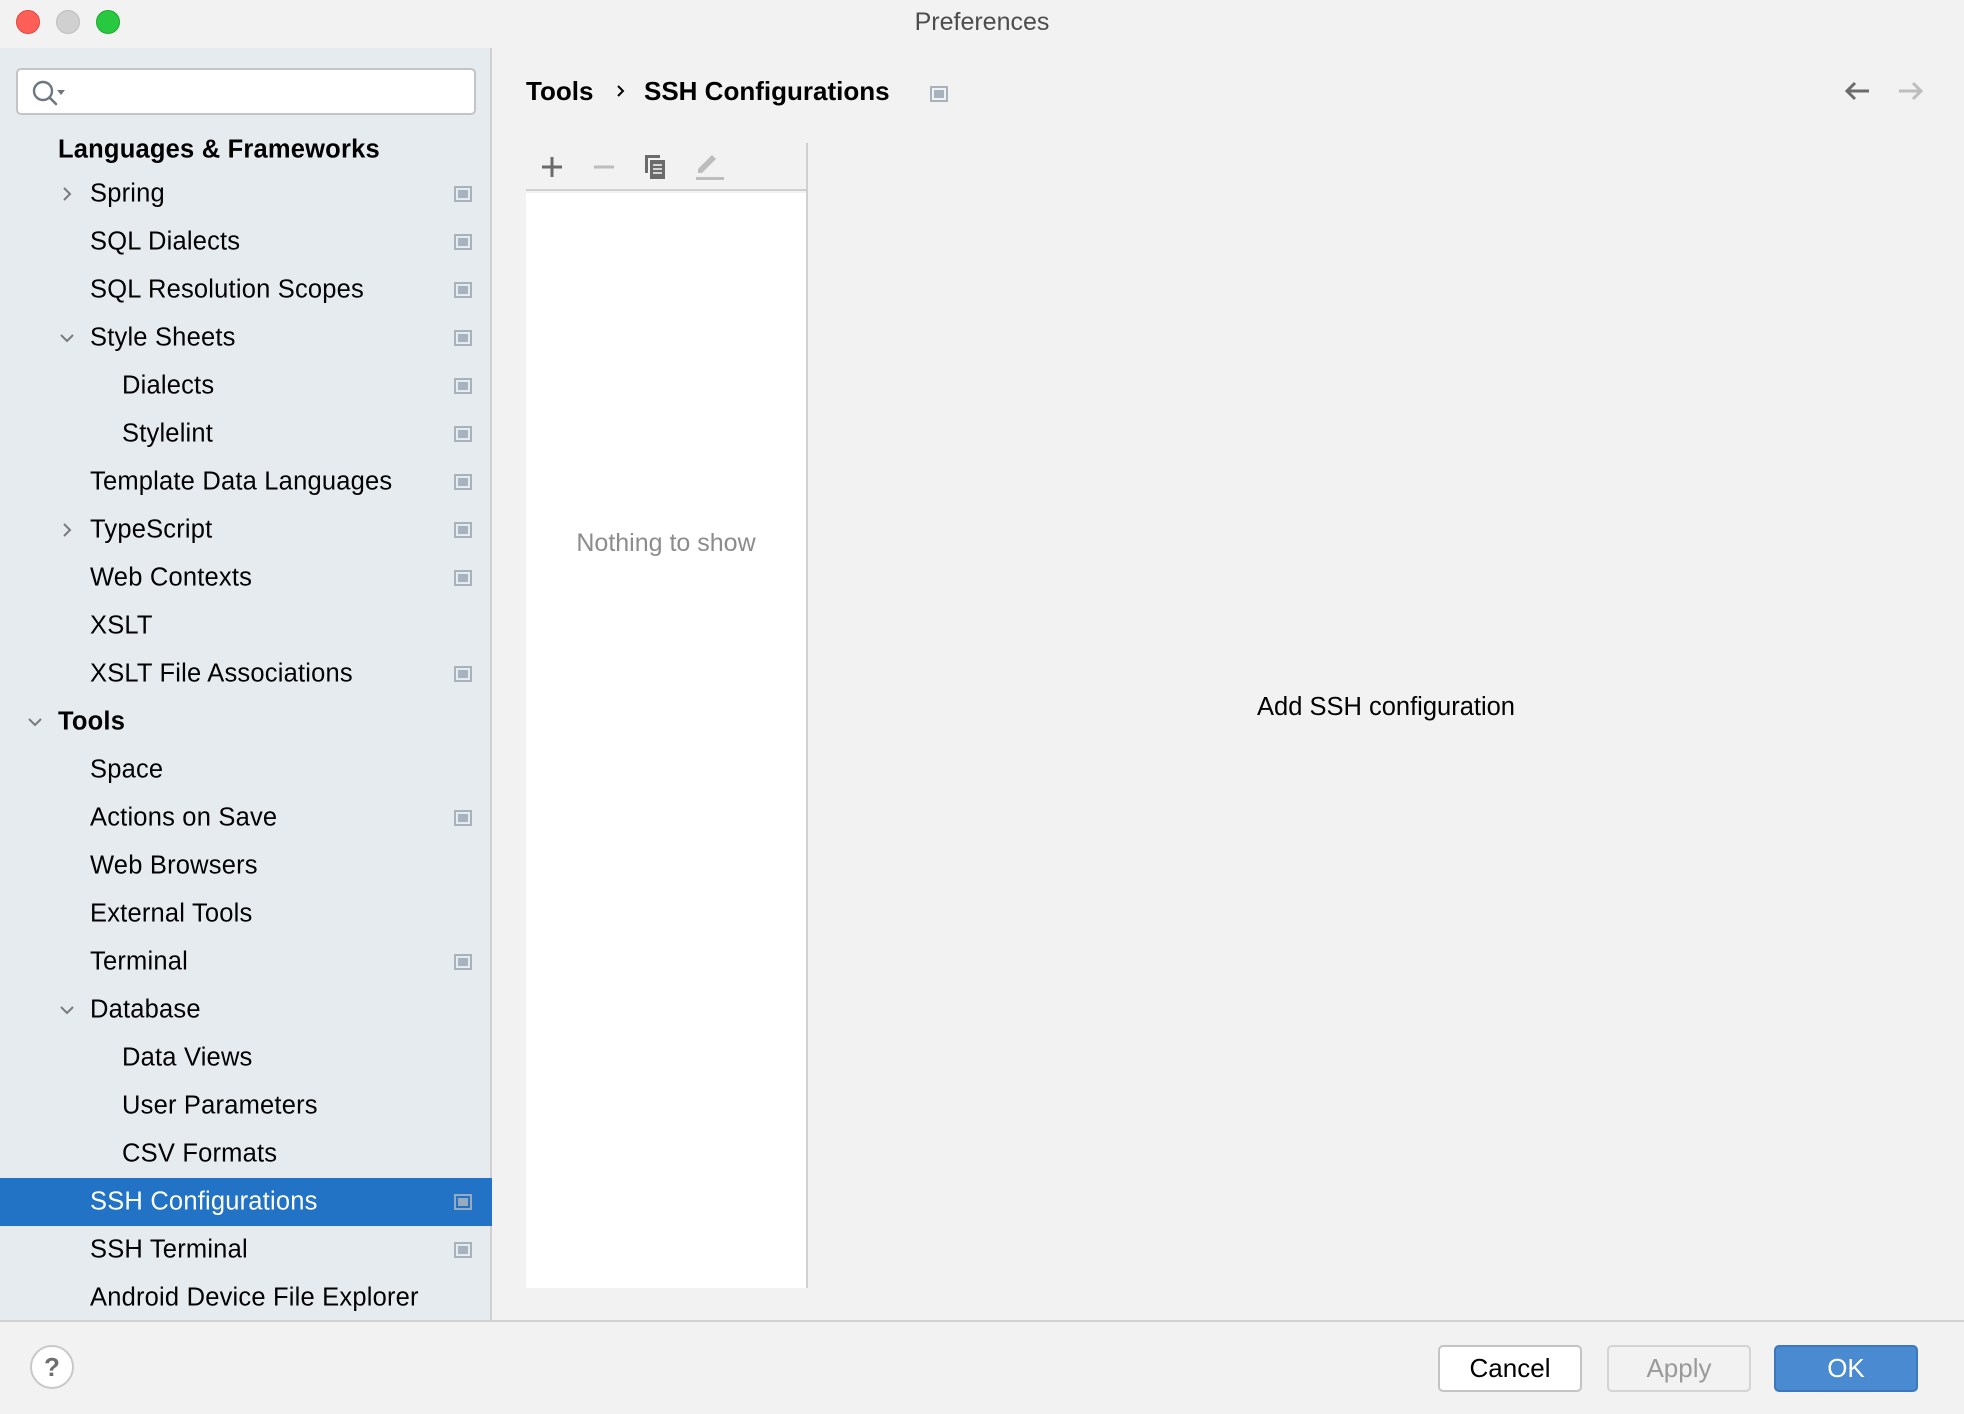 The height and width of the screenshot is (1414, 1964). I want to click on sidebar-item-ssh-configurations: SSH Configurations, so click(246, 1202).